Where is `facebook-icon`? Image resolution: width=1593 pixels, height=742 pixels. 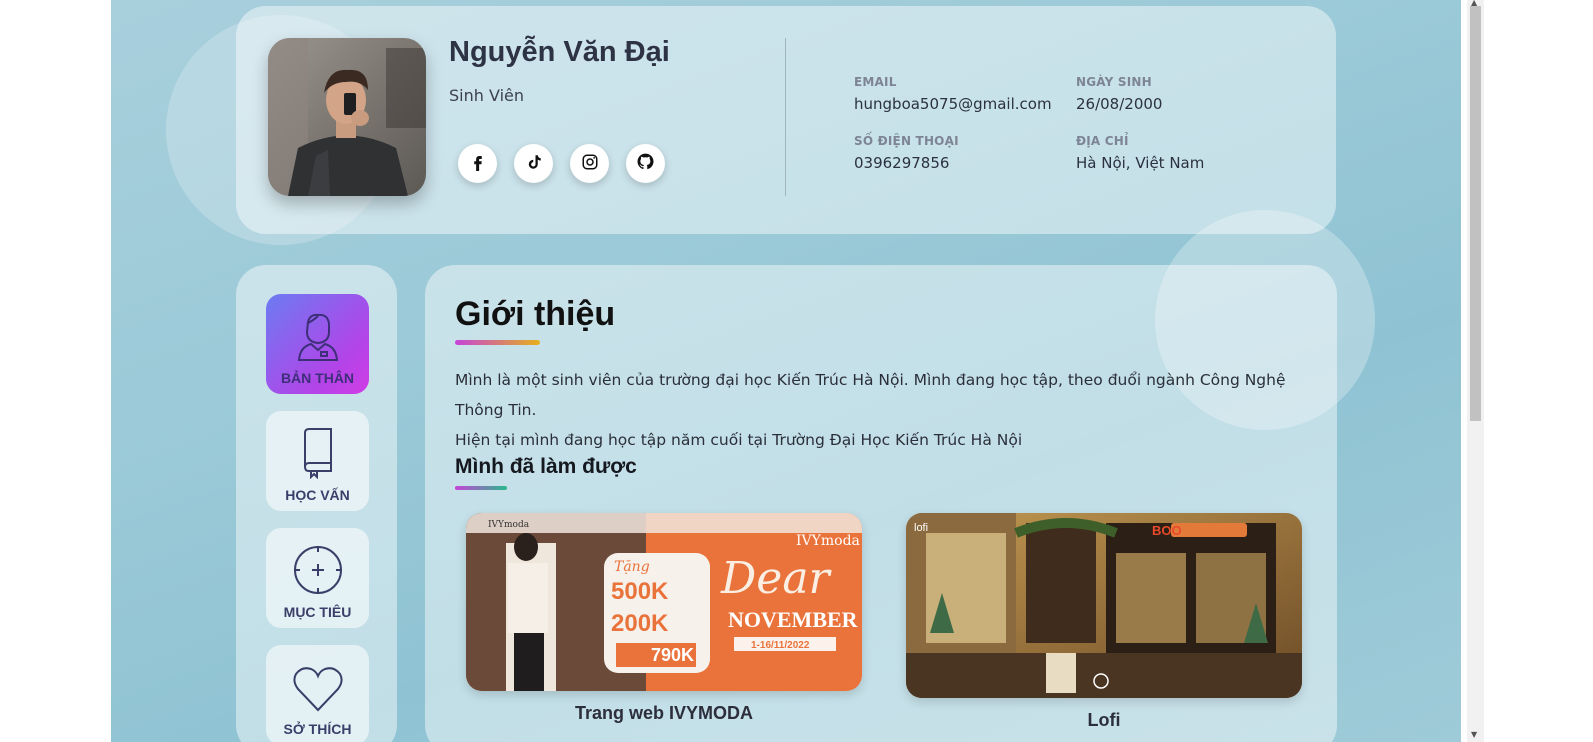
facebook-icon is located at coordinates (478, 164).